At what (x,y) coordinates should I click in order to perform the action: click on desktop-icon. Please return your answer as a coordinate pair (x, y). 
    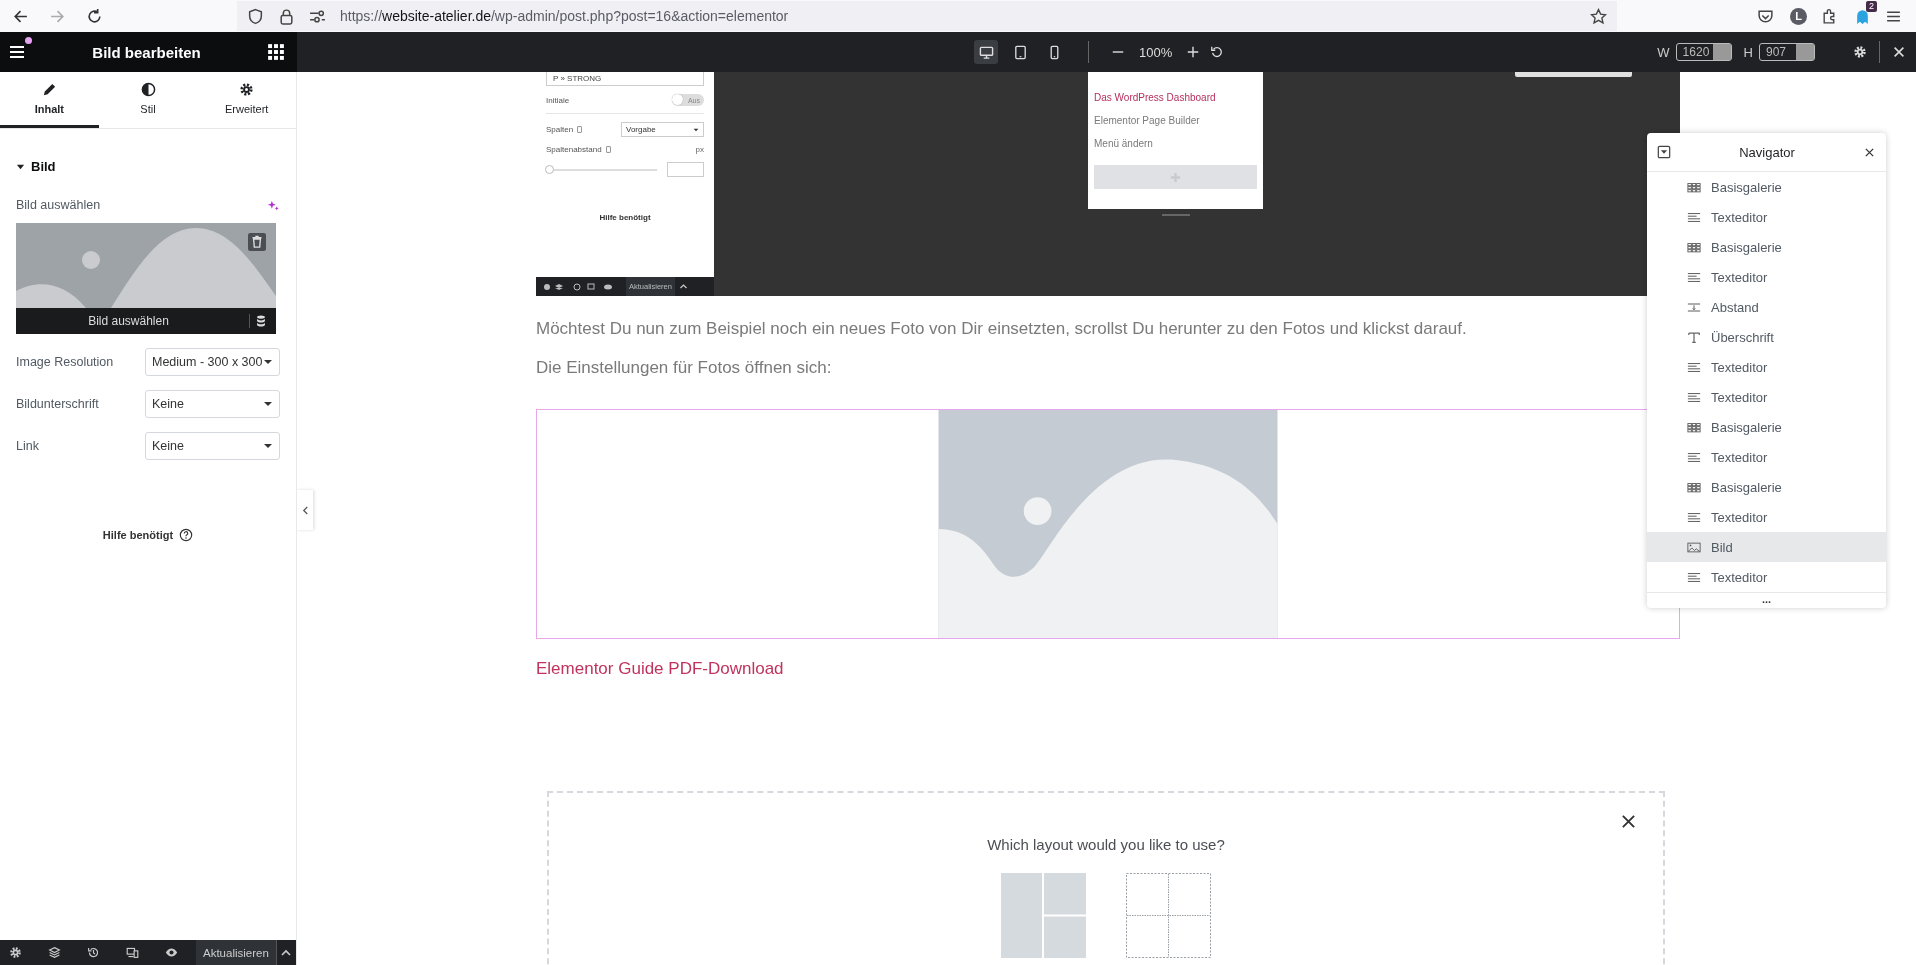
    Looking at the image, I should click on (986, 52).